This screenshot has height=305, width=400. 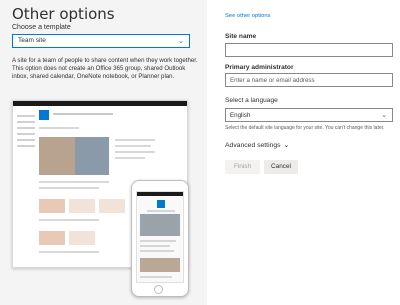 I want to click on mobile-preview-screen, so click(x=160, y=237).